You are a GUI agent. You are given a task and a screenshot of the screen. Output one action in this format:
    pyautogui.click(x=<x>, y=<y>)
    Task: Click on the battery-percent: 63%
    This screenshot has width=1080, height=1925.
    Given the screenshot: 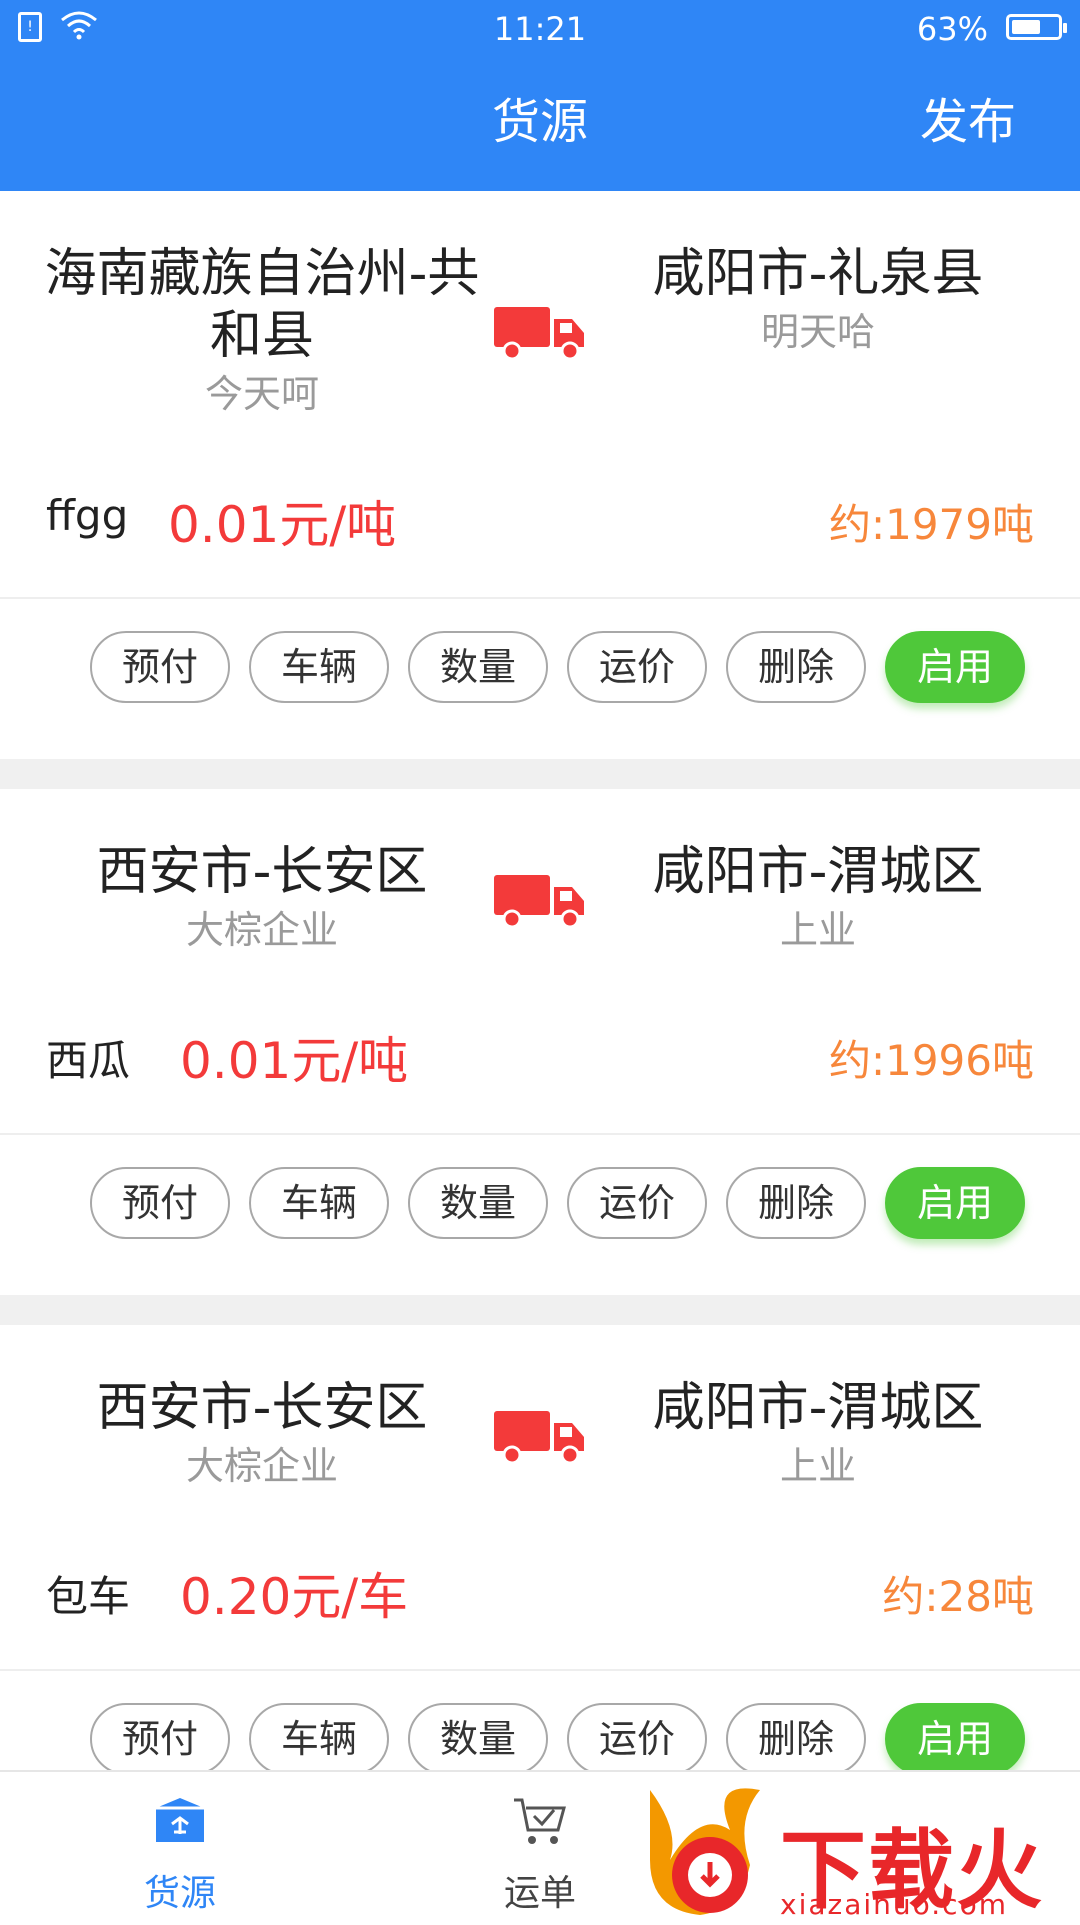 What is the action you would take?
    pyautogui.click(x=952, y=29)
    